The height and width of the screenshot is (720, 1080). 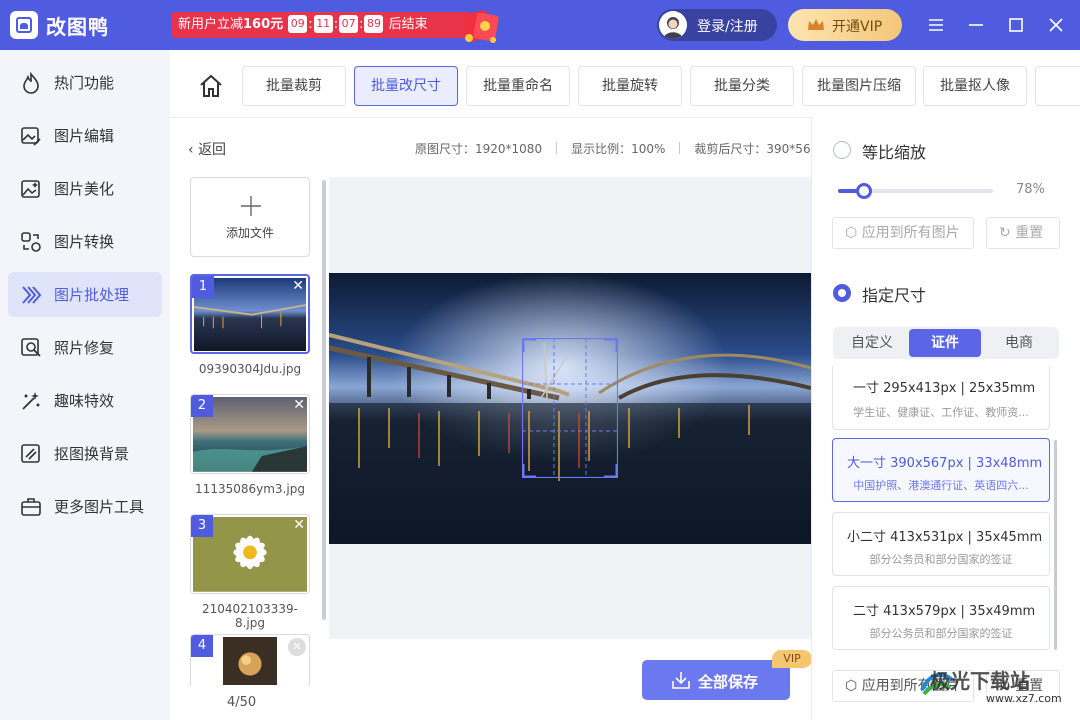 What do you see at coordinates (250, 217) in the screenshot?
I see `add-file-button: 添加文件` at bounding box center [250, 217].